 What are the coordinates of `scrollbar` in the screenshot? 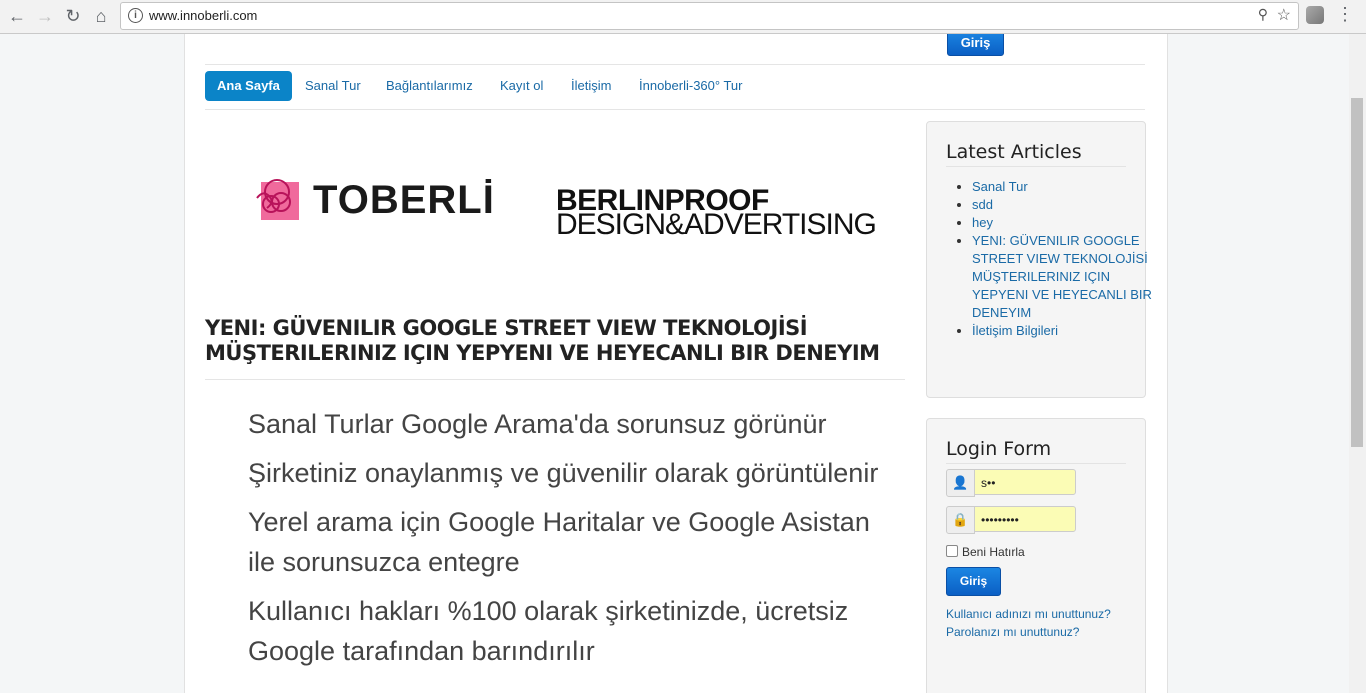 It's located at (1357, 363).